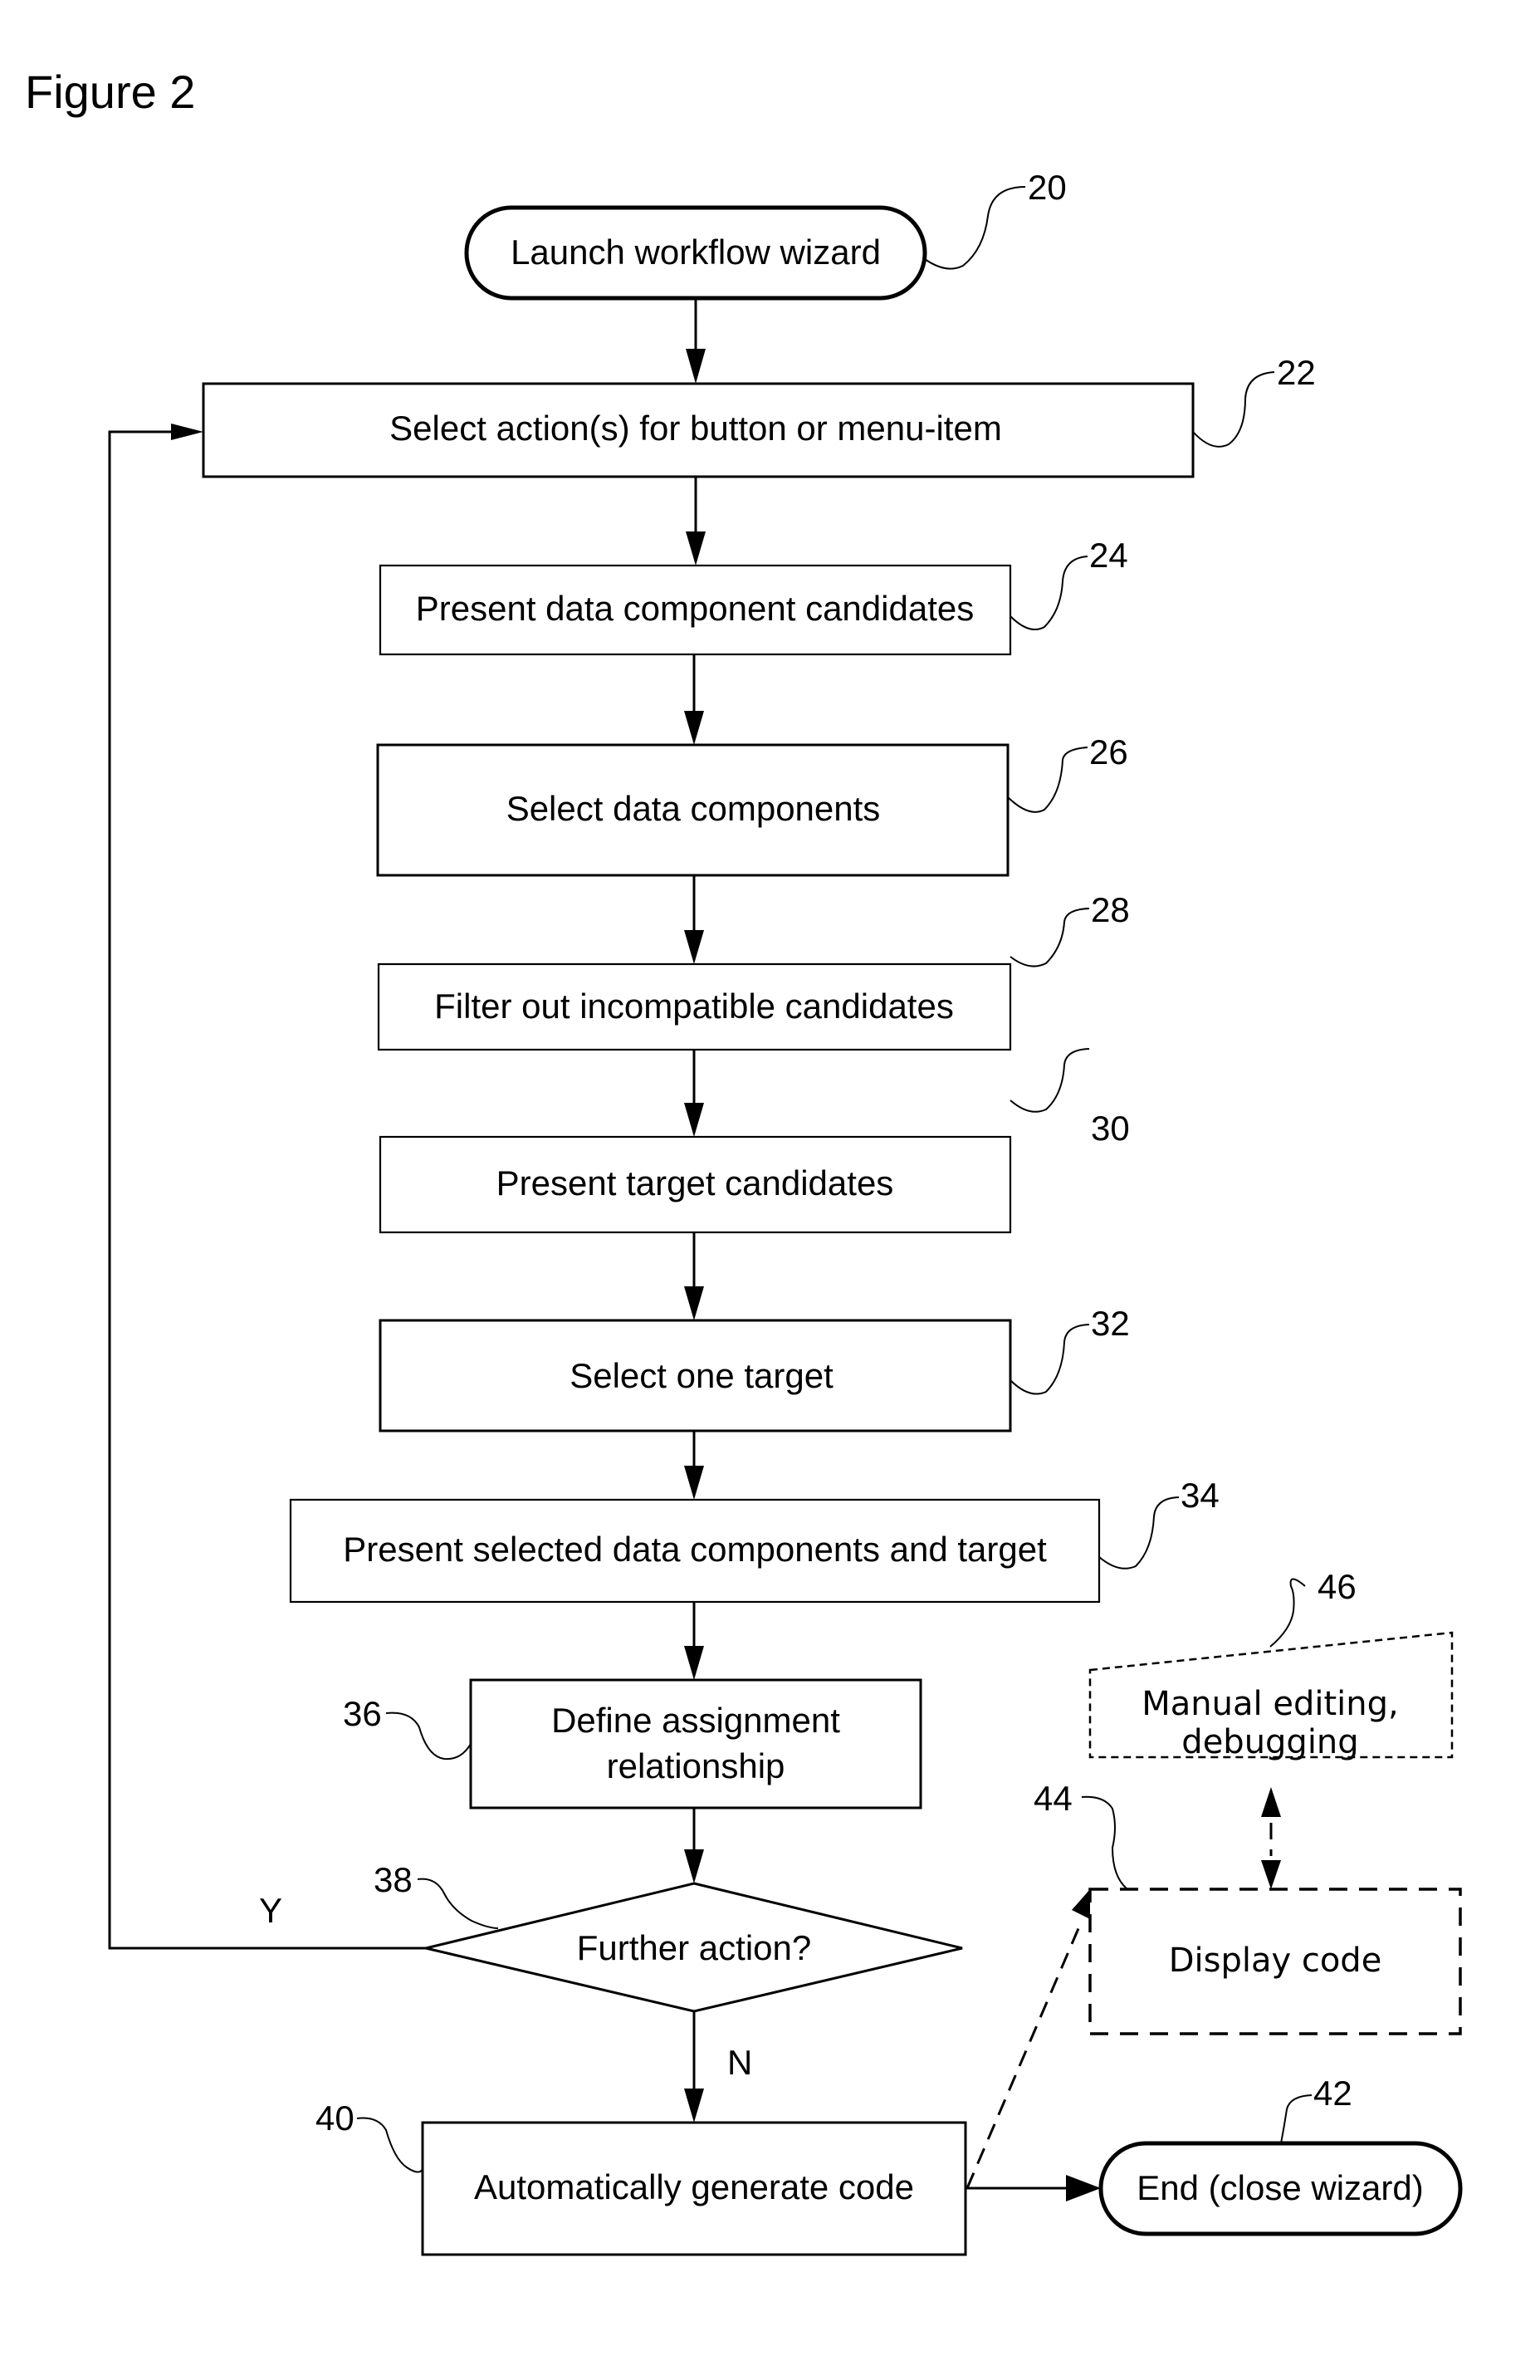  Describe the element at coordinates (1110, 1128) in the screenshot. I see `ref-number-30: 30` at that location.